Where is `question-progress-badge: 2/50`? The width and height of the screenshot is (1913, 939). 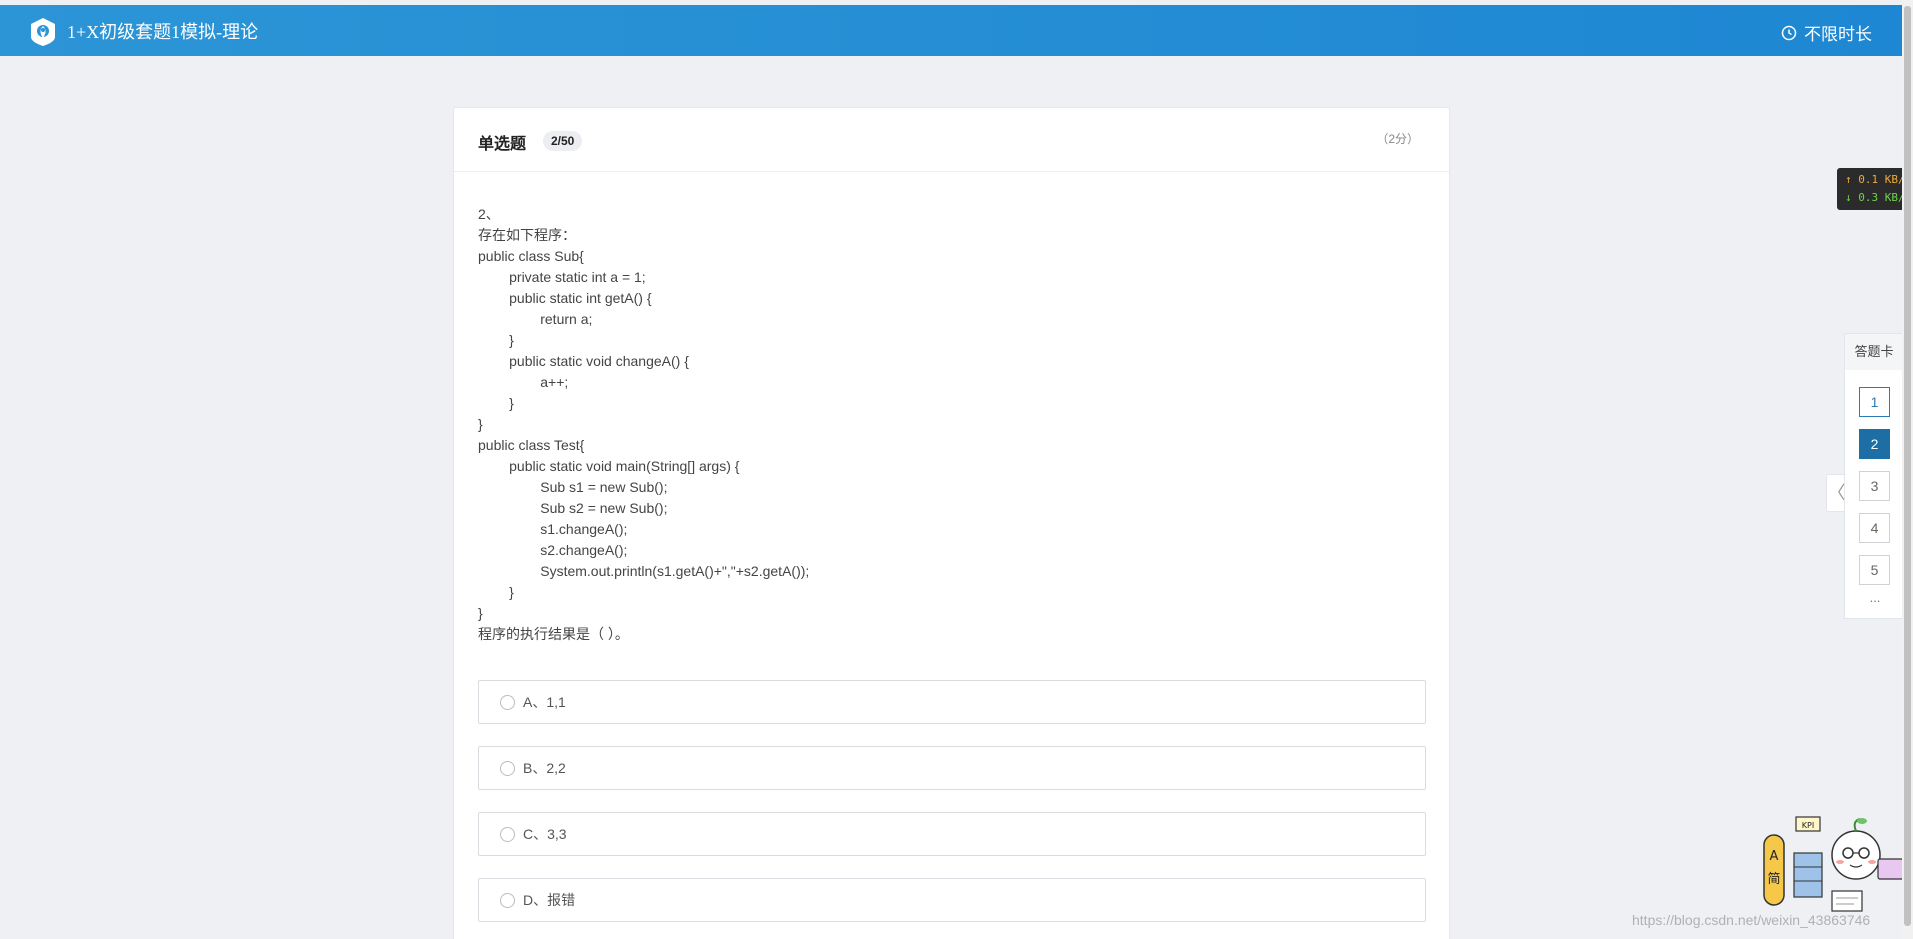
question-progress-badge: 2/50 is located at coordinates (563, 141).